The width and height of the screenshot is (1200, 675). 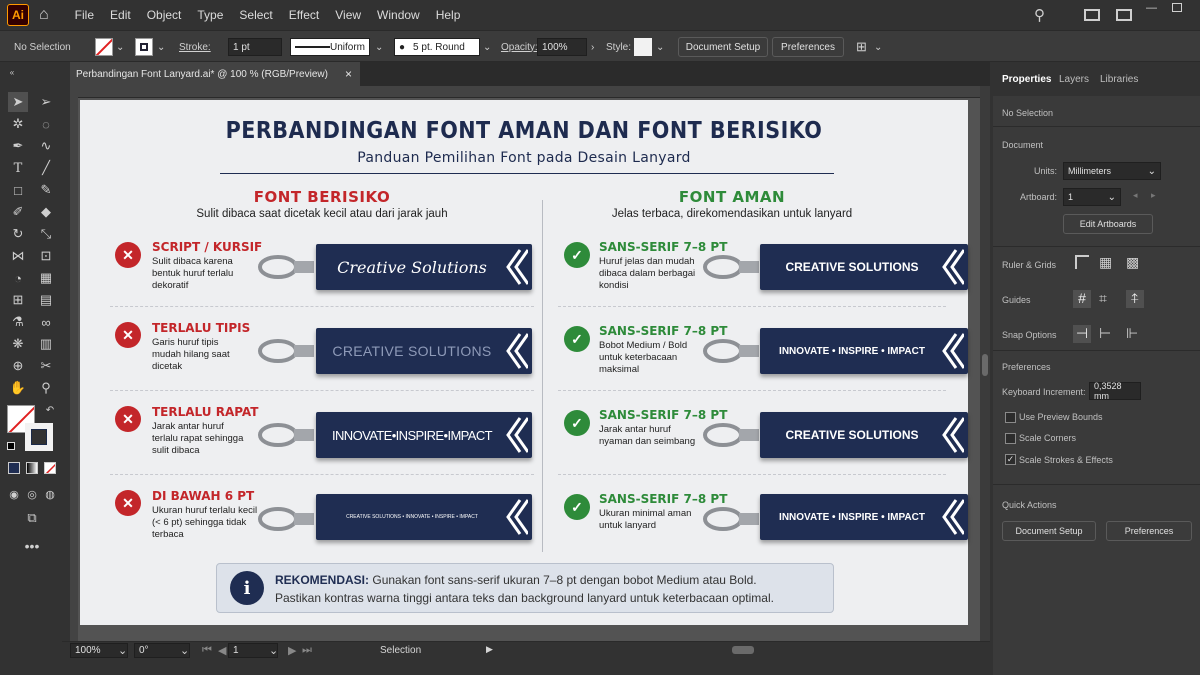 I want to click on arrange-icon: ⊞, so click(x=861, y=47).